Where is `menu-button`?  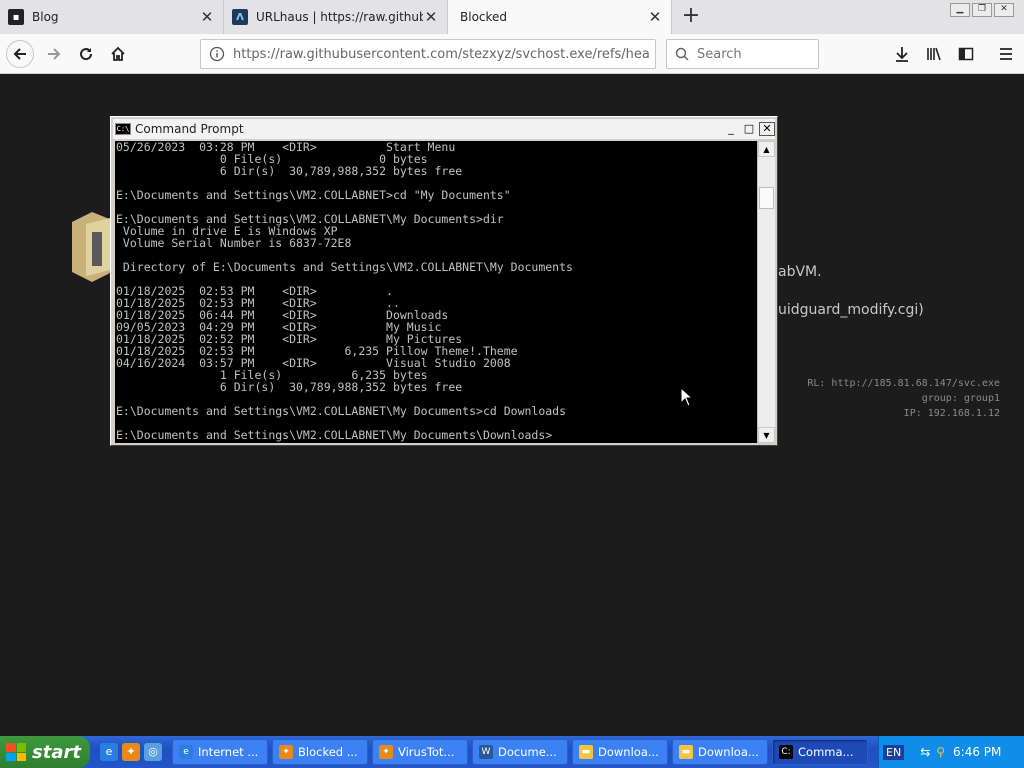
menu-button is located at coordinates (1006, 54).